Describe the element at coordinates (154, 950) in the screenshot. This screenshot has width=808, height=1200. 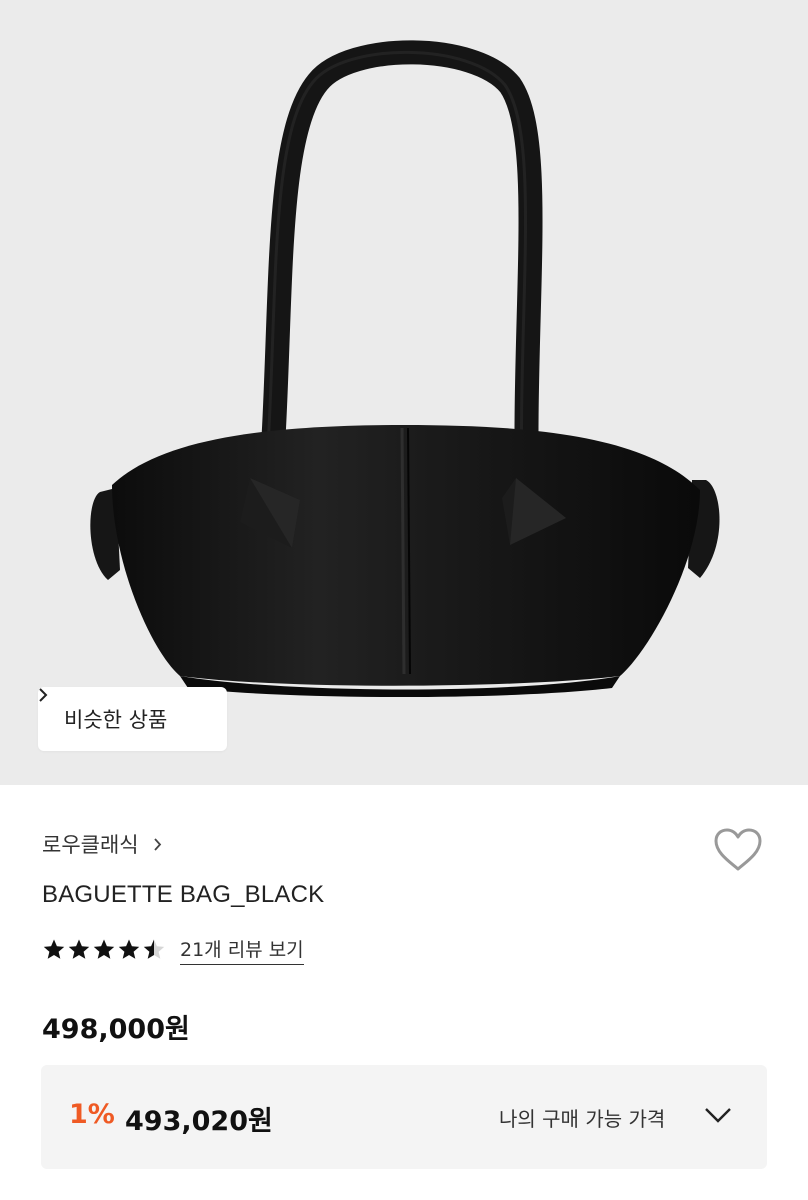
I see `star-half-icon` at that location.